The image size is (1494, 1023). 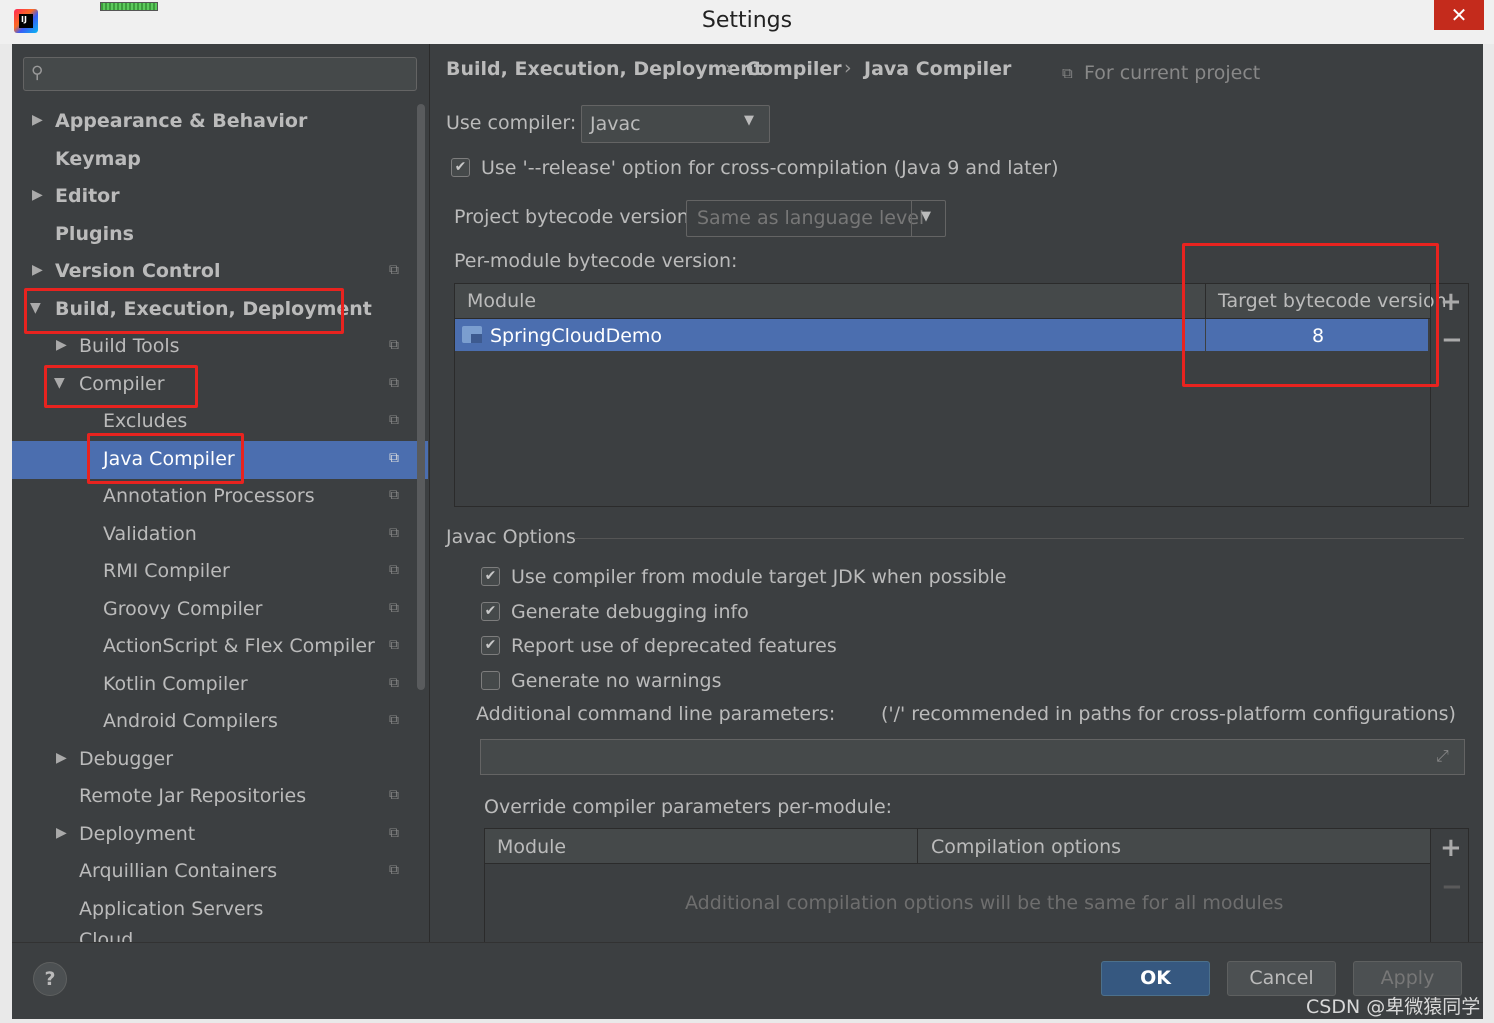 I want to click on project-bytecode-value: Same as language level, so click(x=811, y=218).